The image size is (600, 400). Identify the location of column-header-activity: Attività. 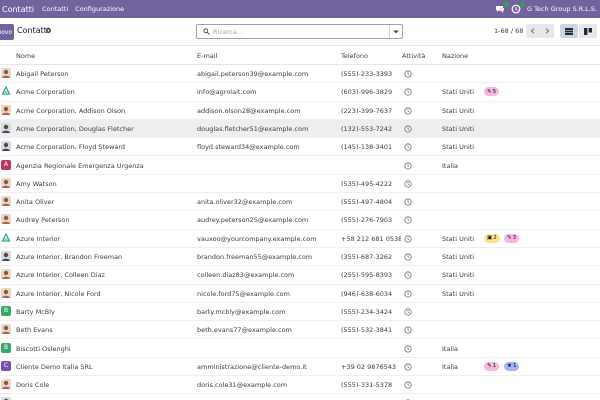
(413, 56).